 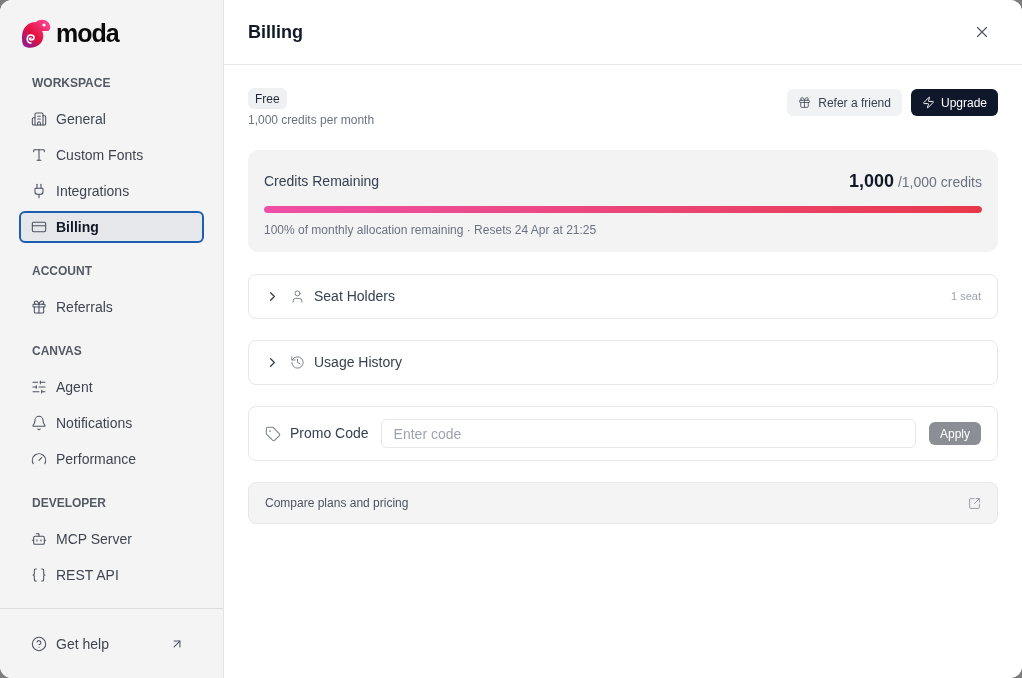 What do you see at coordinates (871, 181) in the screenshot?
I see `credits-amount: 1,000` at bounding box center [871, 181].